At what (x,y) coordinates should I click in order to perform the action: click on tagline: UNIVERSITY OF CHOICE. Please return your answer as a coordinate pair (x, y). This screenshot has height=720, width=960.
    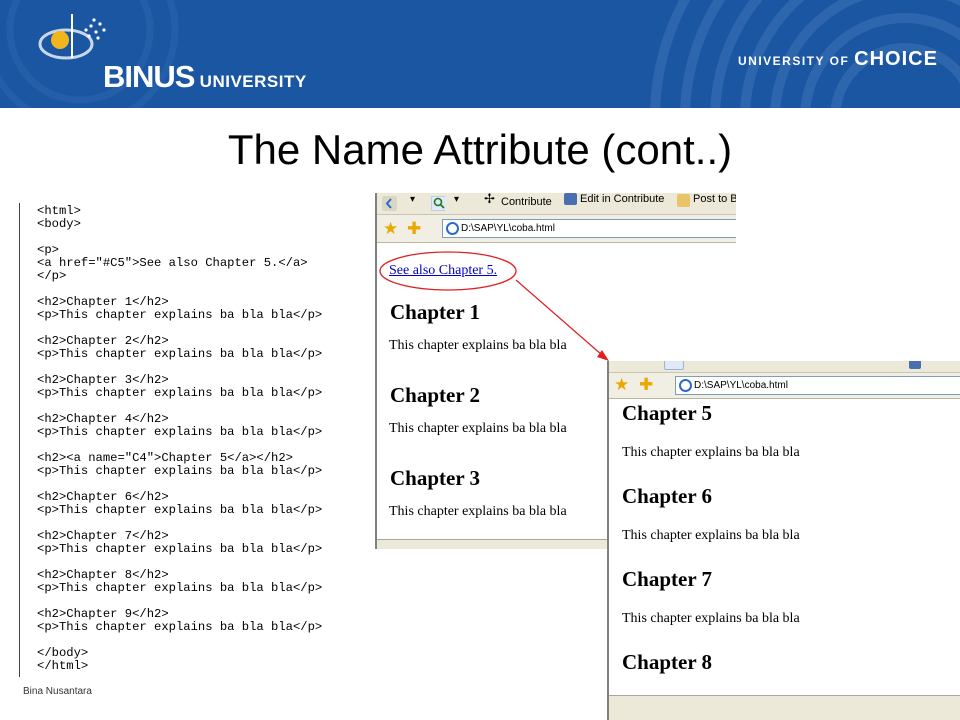
    Looking at the image, I should click on (838, 59).